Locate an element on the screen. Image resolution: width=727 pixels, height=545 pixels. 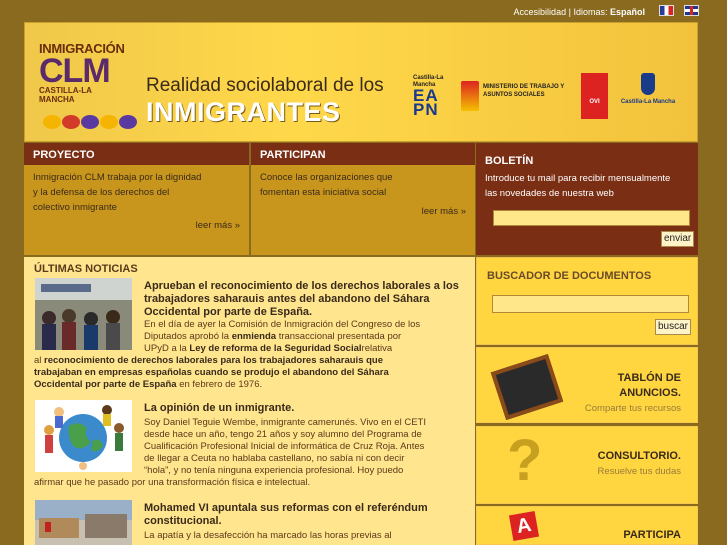
site-title: INMIGRANTES is located at coordinates (243, 112).